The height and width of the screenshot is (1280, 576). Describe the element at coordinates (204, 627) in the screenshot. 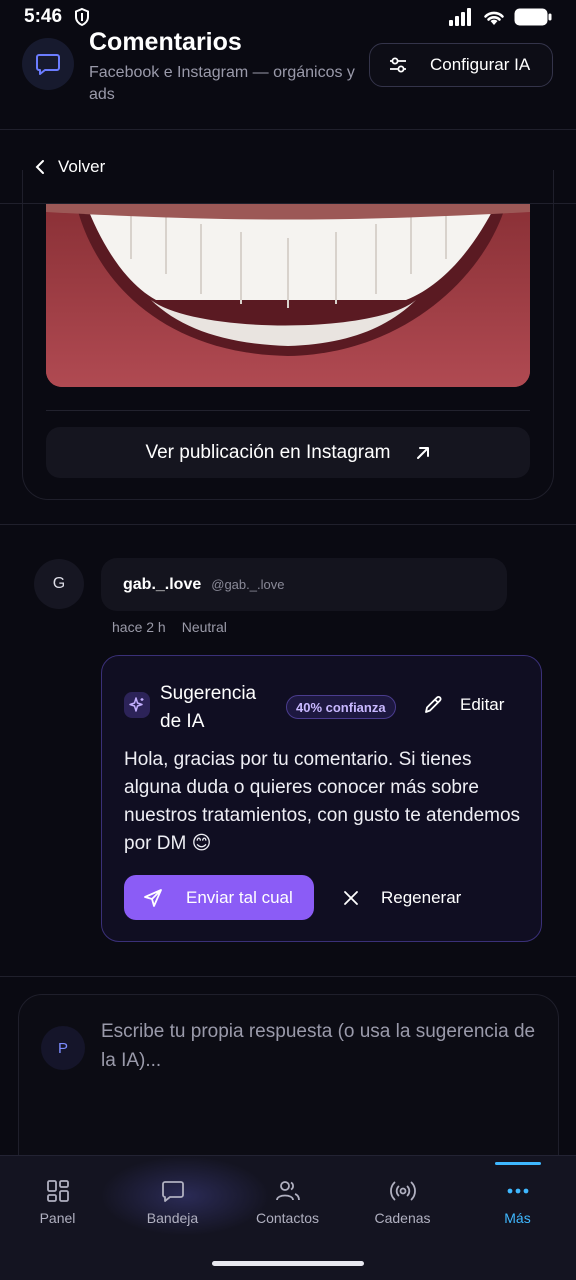

I see `sentiment-badge: Neutral` at that location.